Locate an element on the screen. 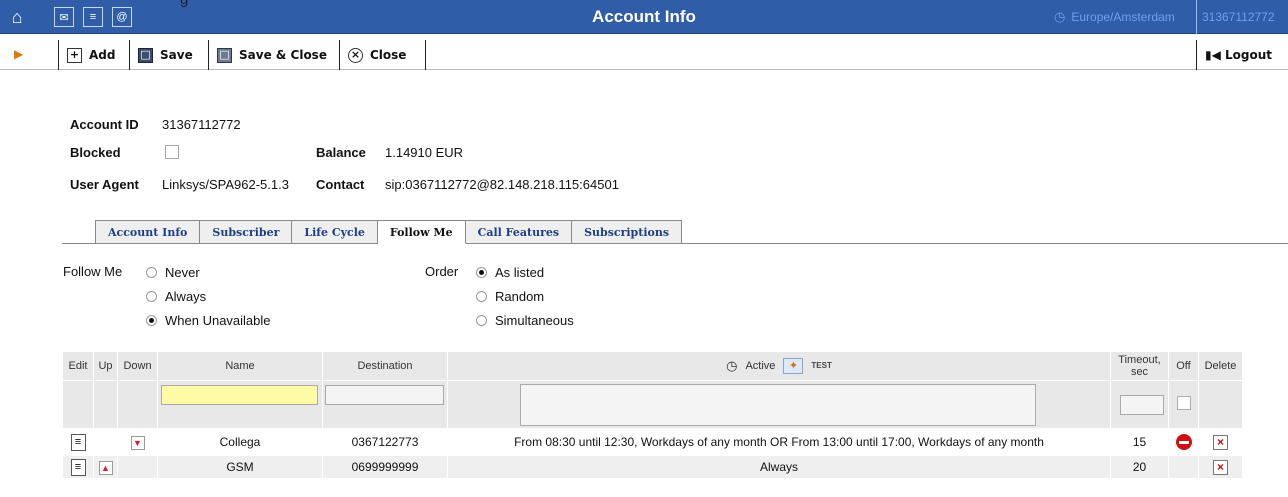 Image resolution: width=1288 pixels, height=497 pixels. contact-value: sip:0367112772@82.148.218.115:64501 is located at coordinates (502, 184).